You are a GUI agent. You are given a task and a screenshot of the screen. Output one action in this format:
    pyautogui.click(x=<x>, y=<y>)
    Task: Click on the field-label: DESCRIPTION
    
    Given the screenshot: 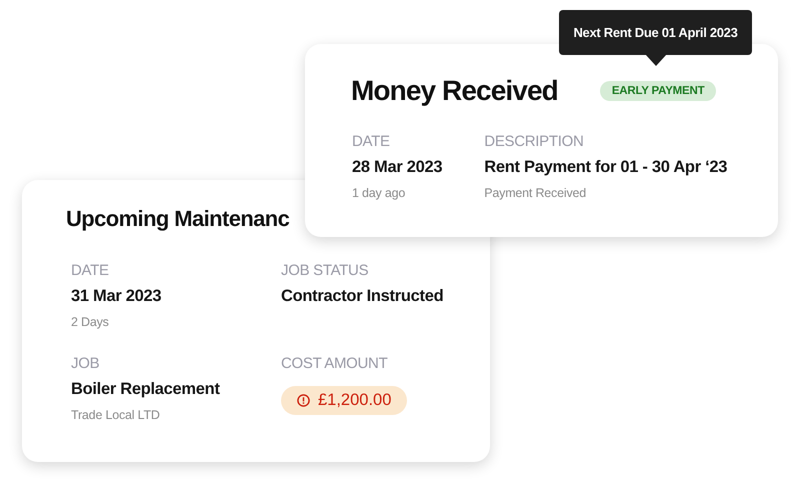 What is the action you would take?
    pyautogui.click(x=534, y=141)
    